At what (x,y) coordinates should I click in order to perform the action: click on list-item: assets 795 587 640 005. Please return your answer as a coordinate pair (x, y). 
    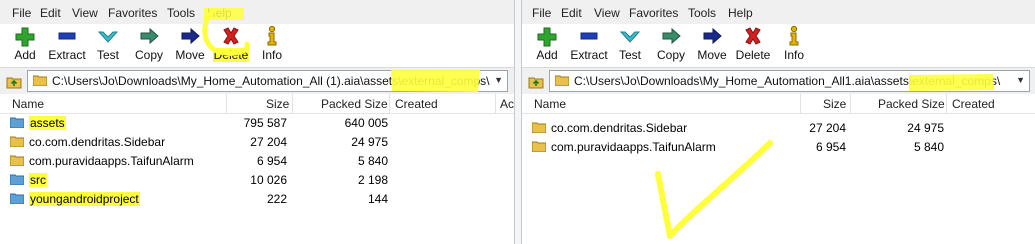
    Looking at the image, I should click on (257, 123).